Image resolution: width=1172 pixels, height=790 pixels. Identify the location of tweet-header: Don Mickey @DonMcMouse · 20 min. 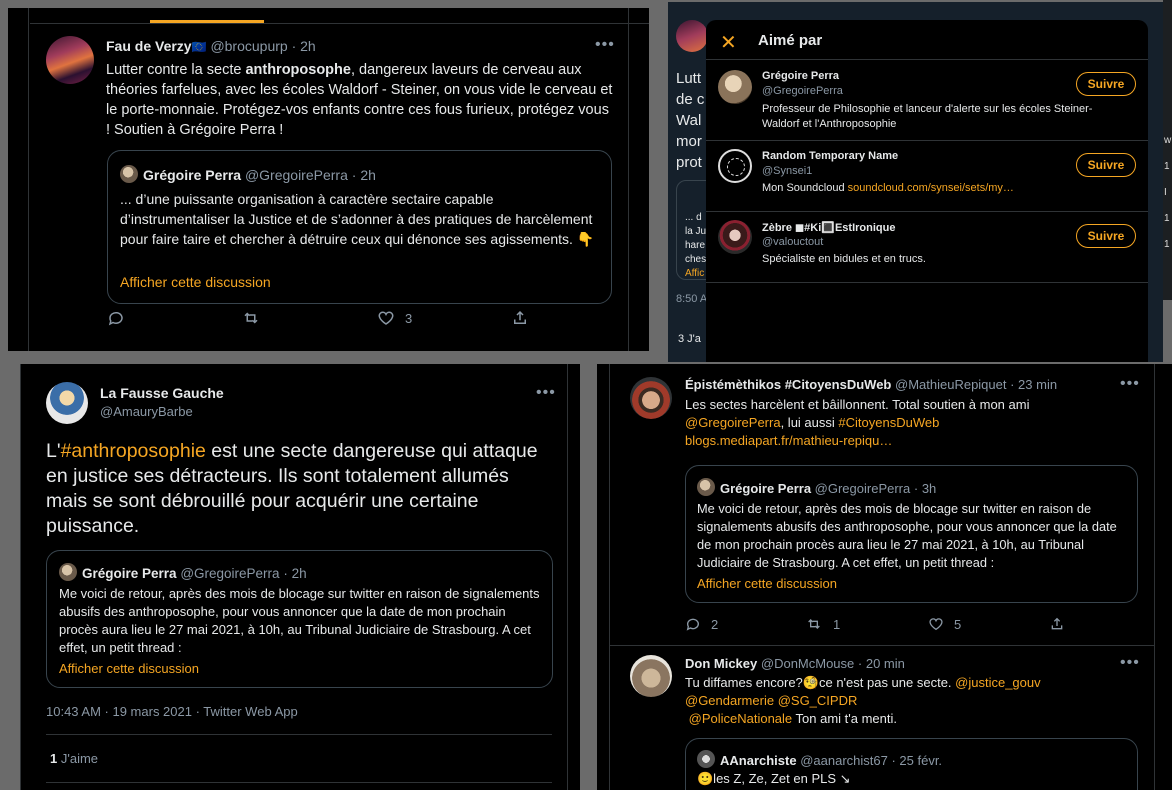
(795, 663).